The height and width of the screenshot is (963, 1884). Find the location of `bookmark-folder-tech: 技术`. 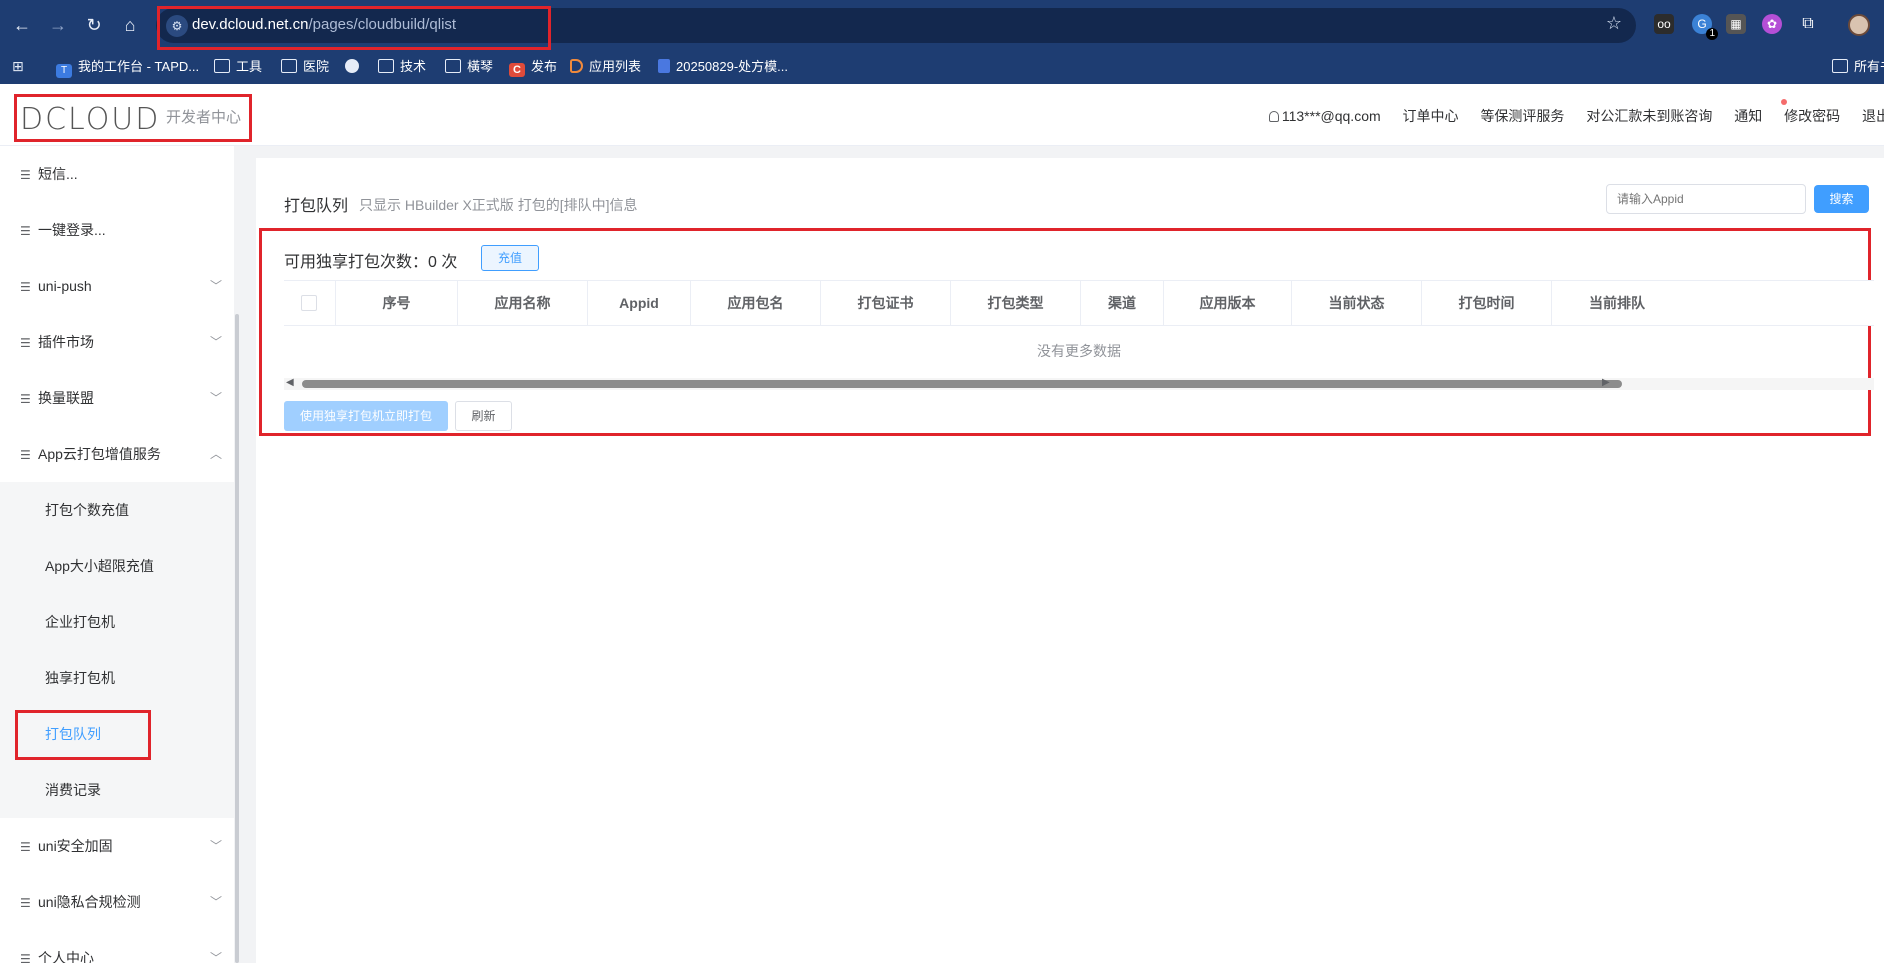

bookmark-folder-tech: 技术 is located at coordinates (402, 67).